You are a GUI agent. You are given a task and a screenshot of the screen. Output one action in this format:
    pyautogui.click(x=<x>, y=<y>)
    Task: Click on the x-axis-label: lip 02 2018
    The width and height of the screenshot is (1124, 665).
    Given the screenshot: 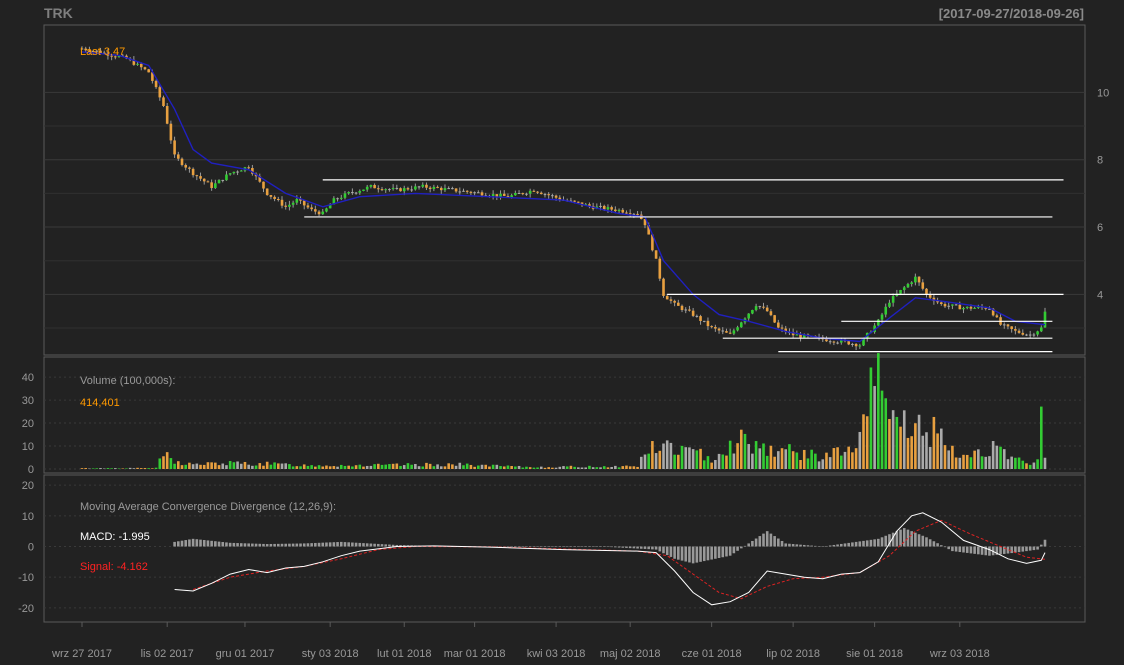 What is the action you would take?
    pyautogui.click(x=793, y=654)
    